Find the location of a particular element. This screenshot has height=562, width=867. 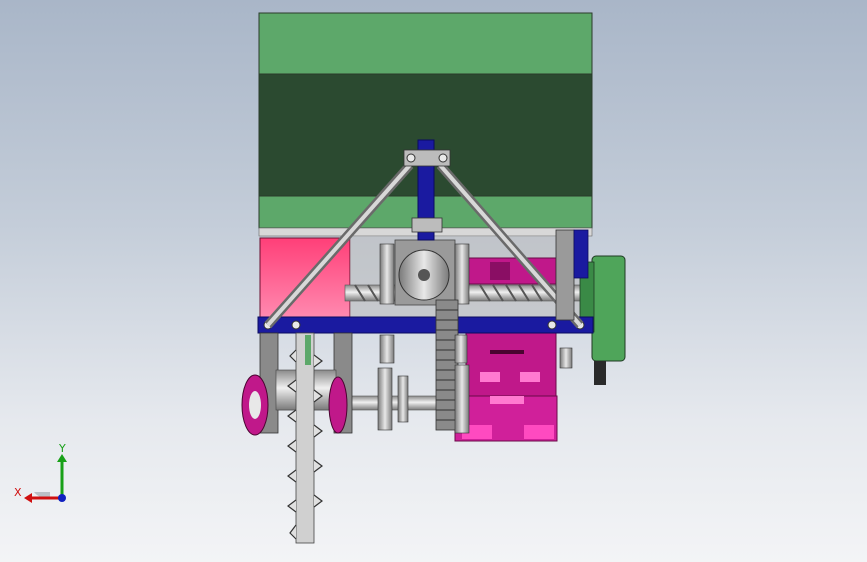

left-ground-wheel is located at coordinates (255, 405).